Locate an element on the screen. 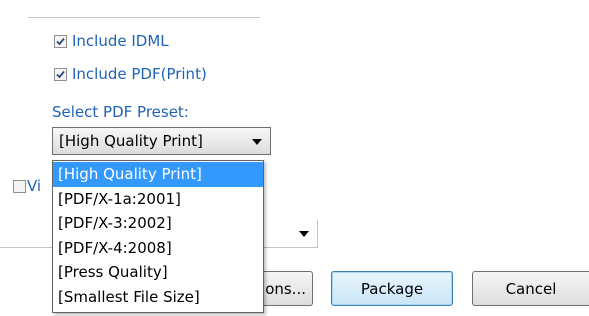 This screenshot has width=589, height=316. include-pdf-label: Include PDF(Print) is located at coordinates (139, 74).